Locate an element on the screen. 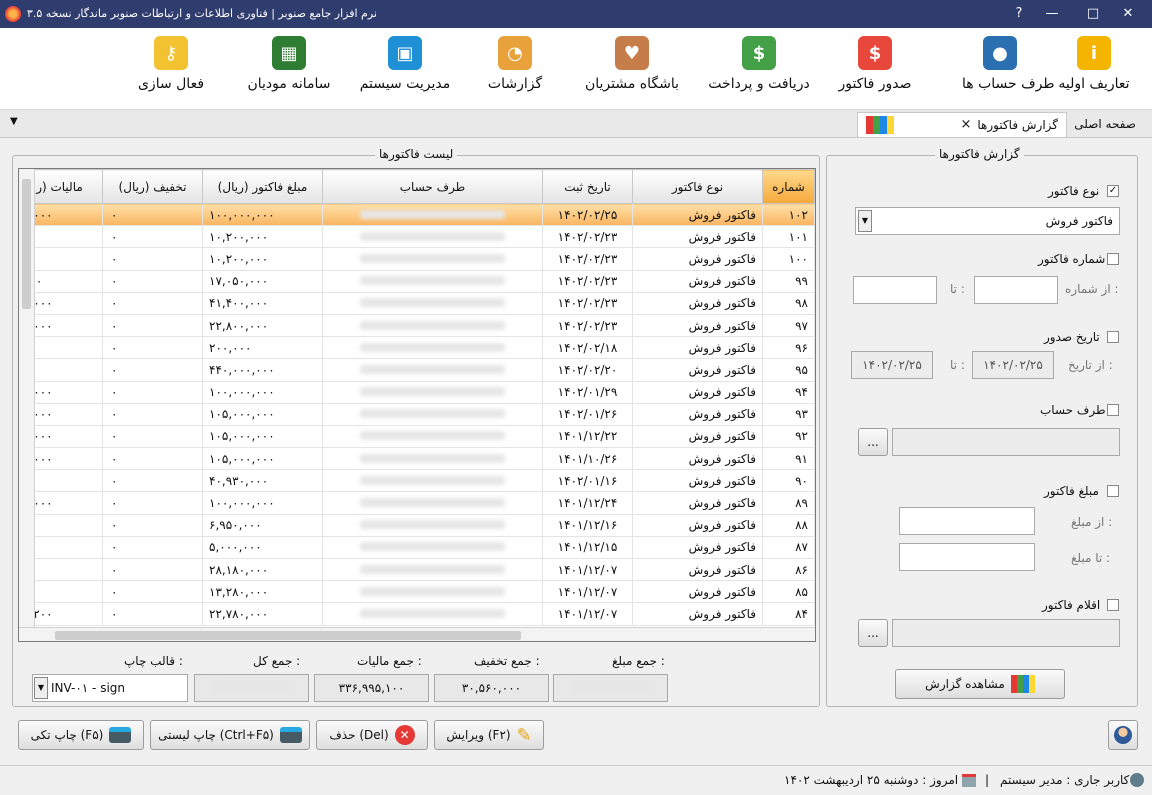 The width and height of the screenshot is (1152, 795). date-cell: ۱۴۰۱/۱۲/۰۷ is located at coordinates (587, 569).